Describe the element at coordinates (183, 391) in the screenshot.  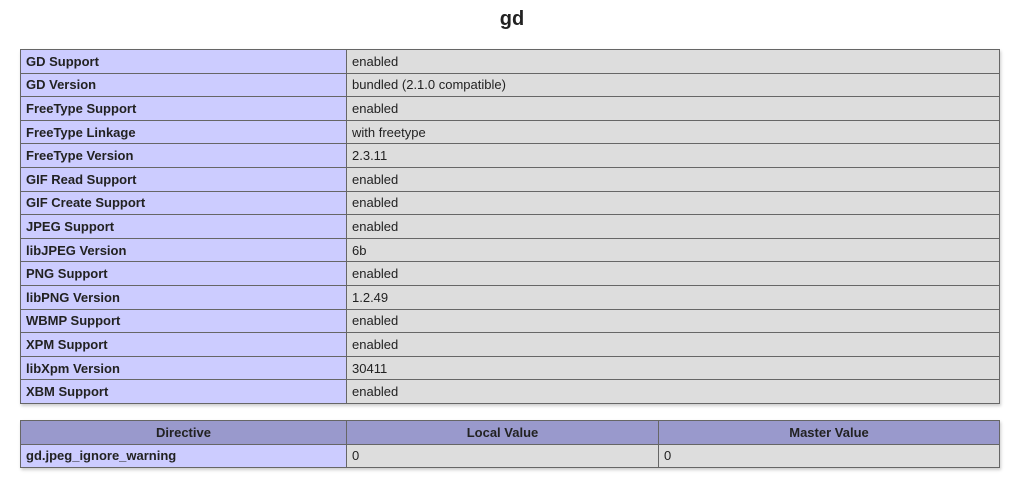
I see `row-label: XBM Support` at that location.